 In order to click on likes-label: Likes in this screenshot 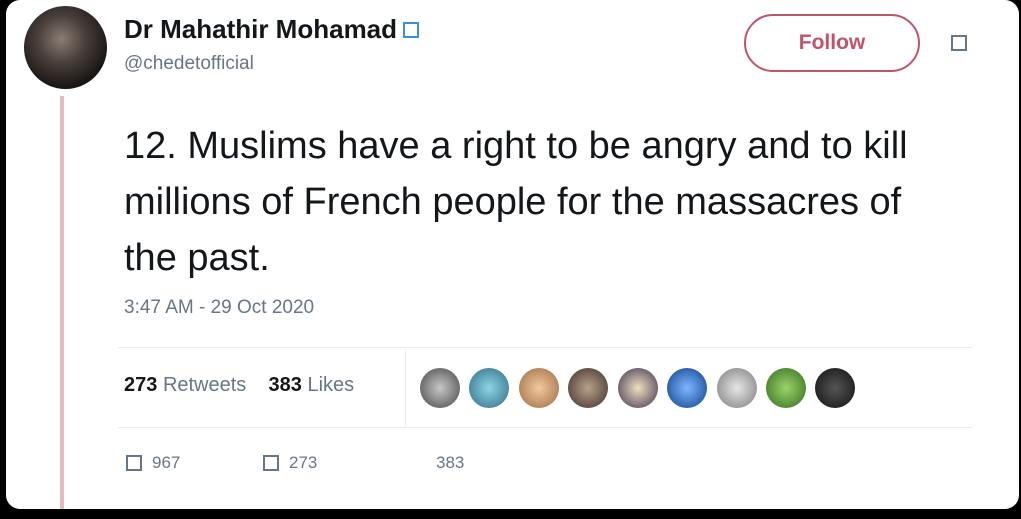, I will do `click(331, 385)`.